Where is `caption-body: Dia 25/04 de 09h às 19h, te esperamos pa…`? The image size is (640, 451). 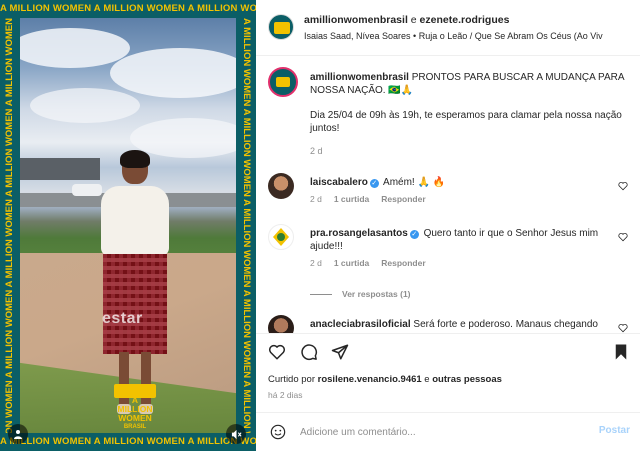
caption-body: Dia 25/04 de 09h às 19h, te esperamos pa… is located at coordinates (466, 122).